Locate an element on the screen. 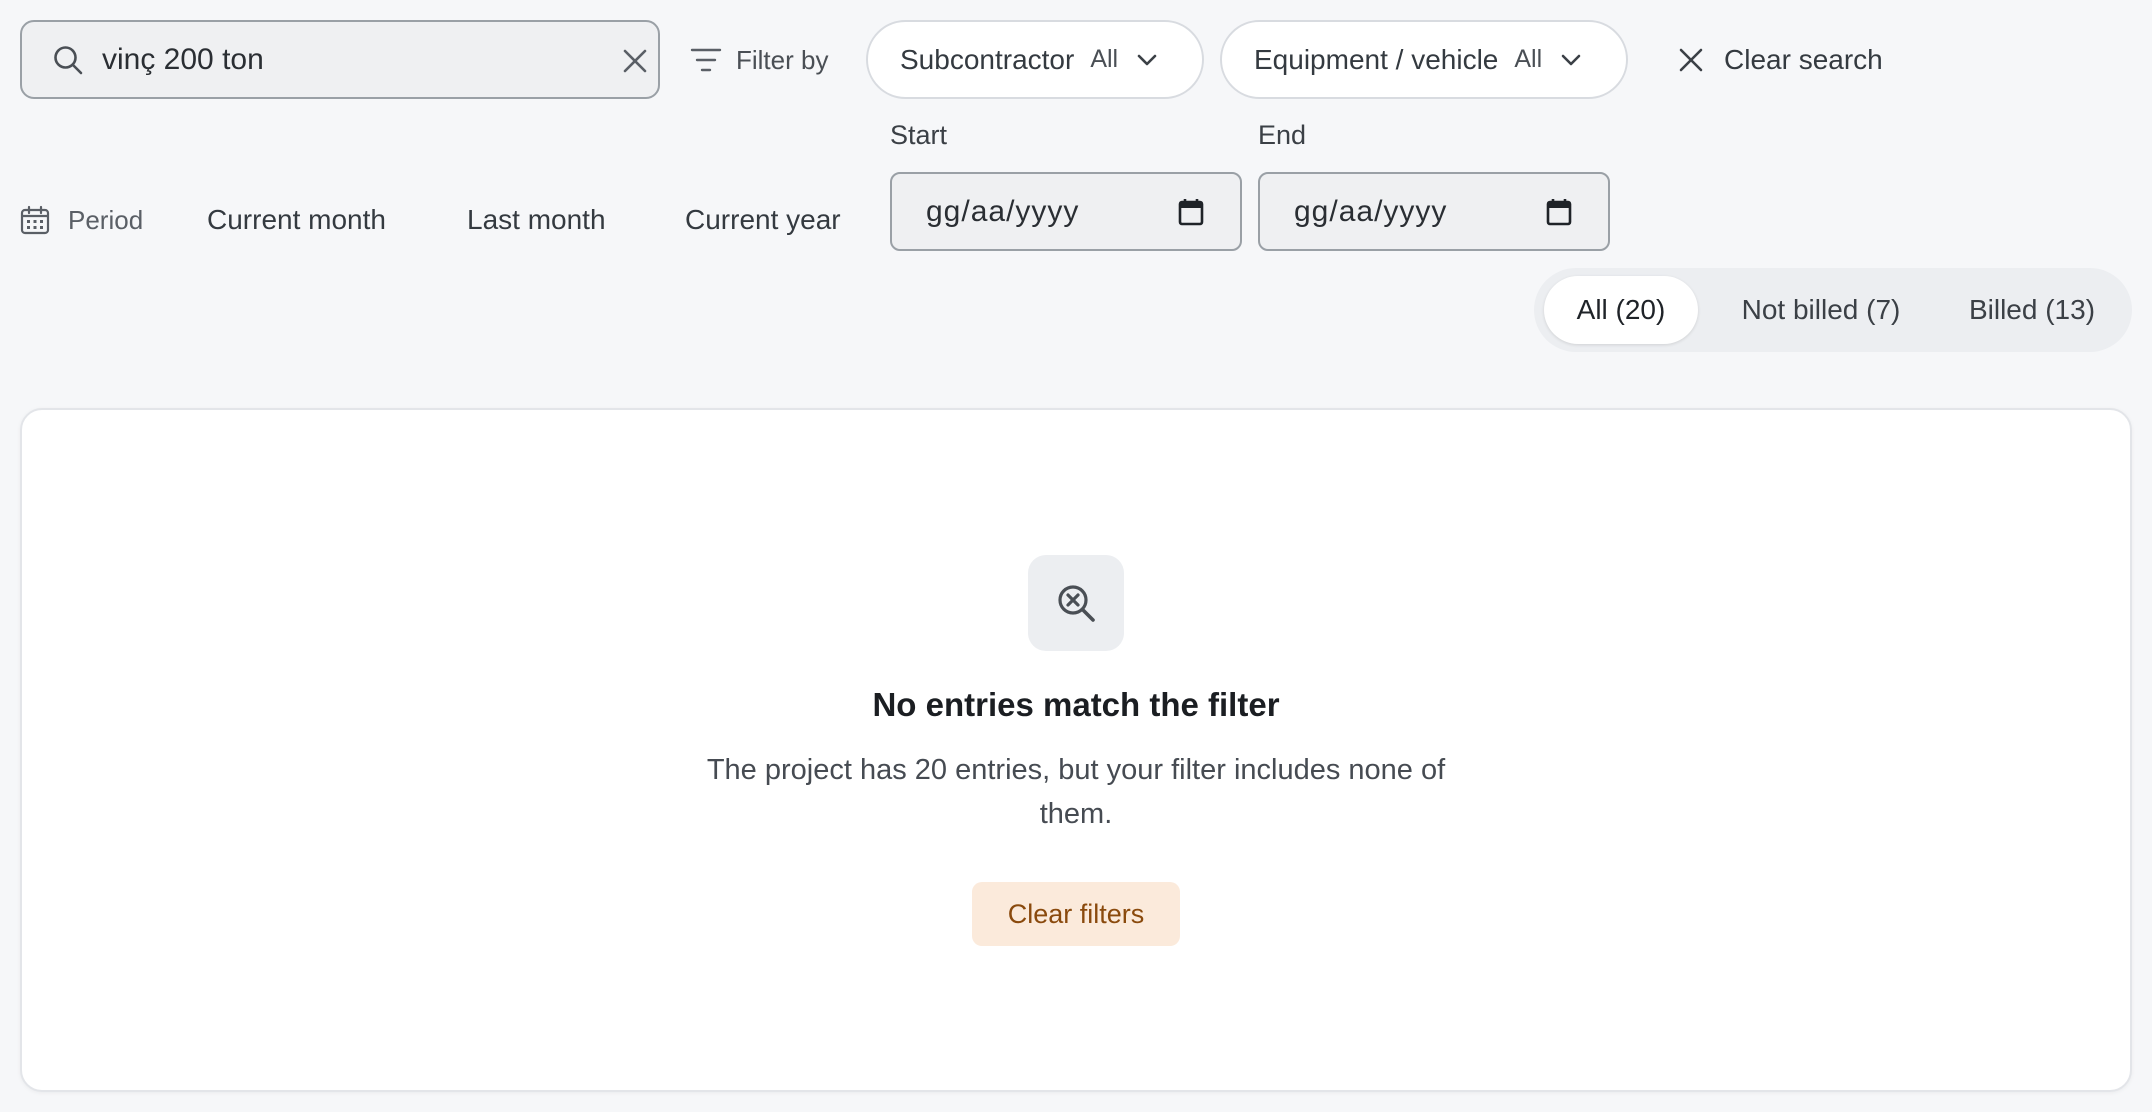  start-date-placeholder: gg/aa/yyyy is located at coordinates (1003, 211).